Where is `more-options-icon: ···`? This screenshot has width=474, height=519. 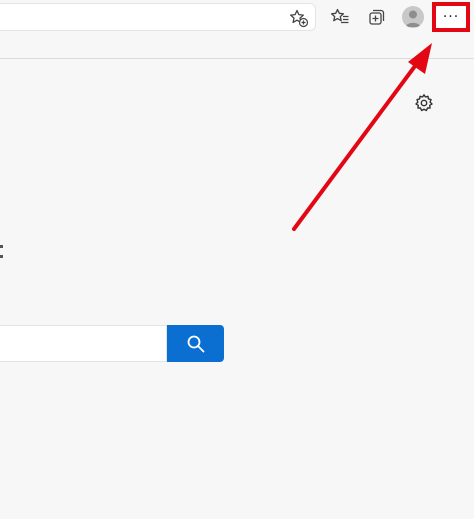 more-options-icon: ··· is located at coordinates (451, 17).